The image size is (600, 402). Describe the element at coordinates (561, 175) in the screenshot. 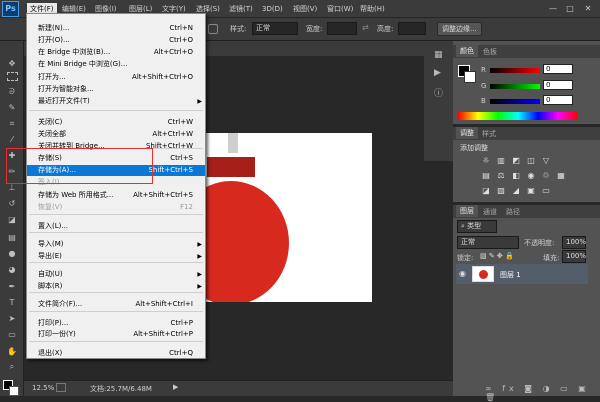

I see `color-lookup-icon: ▦` at that location.